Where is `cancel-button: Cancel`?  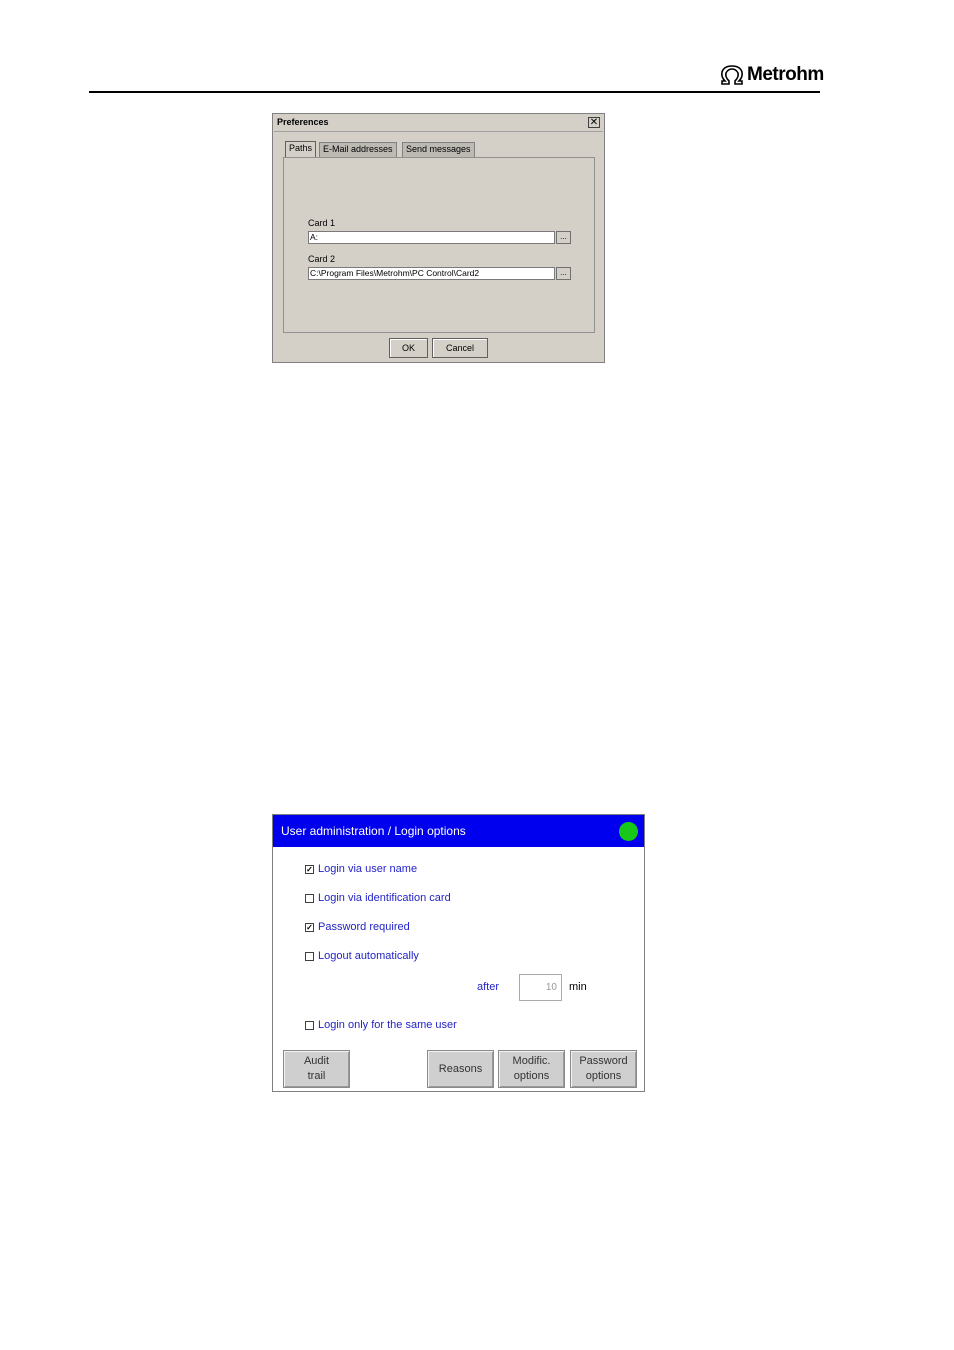 cancel-button: Cancel is located at coordinates (460, 348).